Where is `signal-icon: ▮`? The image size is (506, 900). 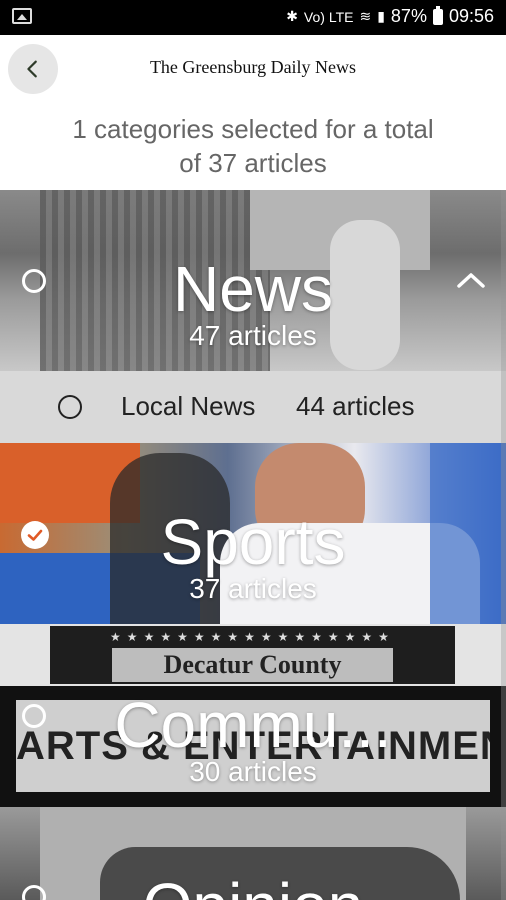 signal-icon: ▮ is located at coordinates (381, 16).